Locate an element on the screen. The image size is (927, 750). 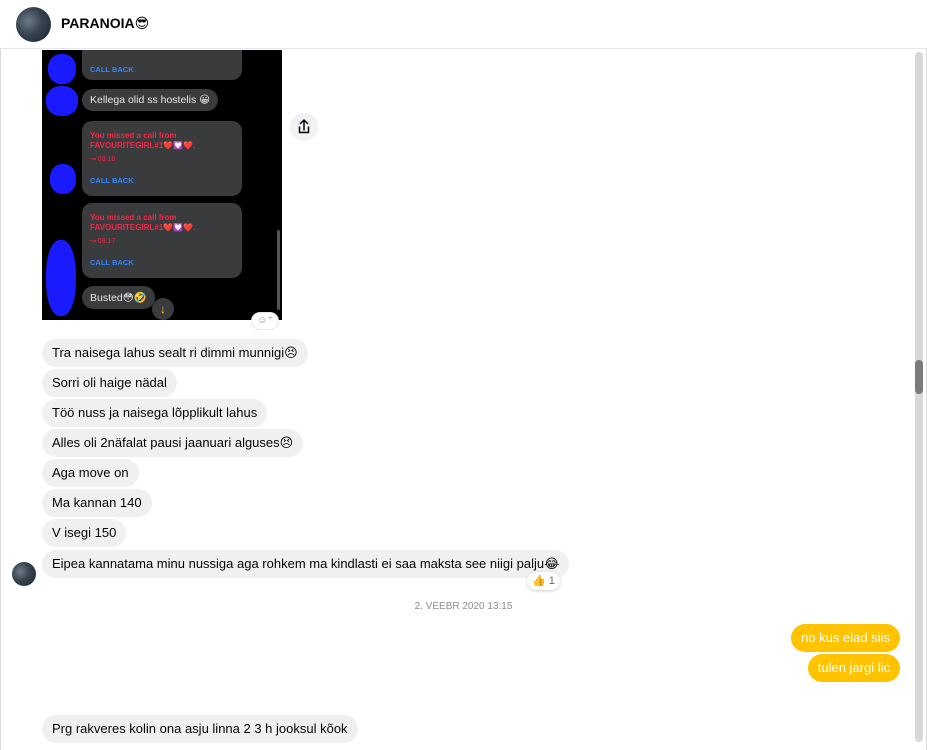
message-incoming: Aga move on is located at coordinates (90, 473).